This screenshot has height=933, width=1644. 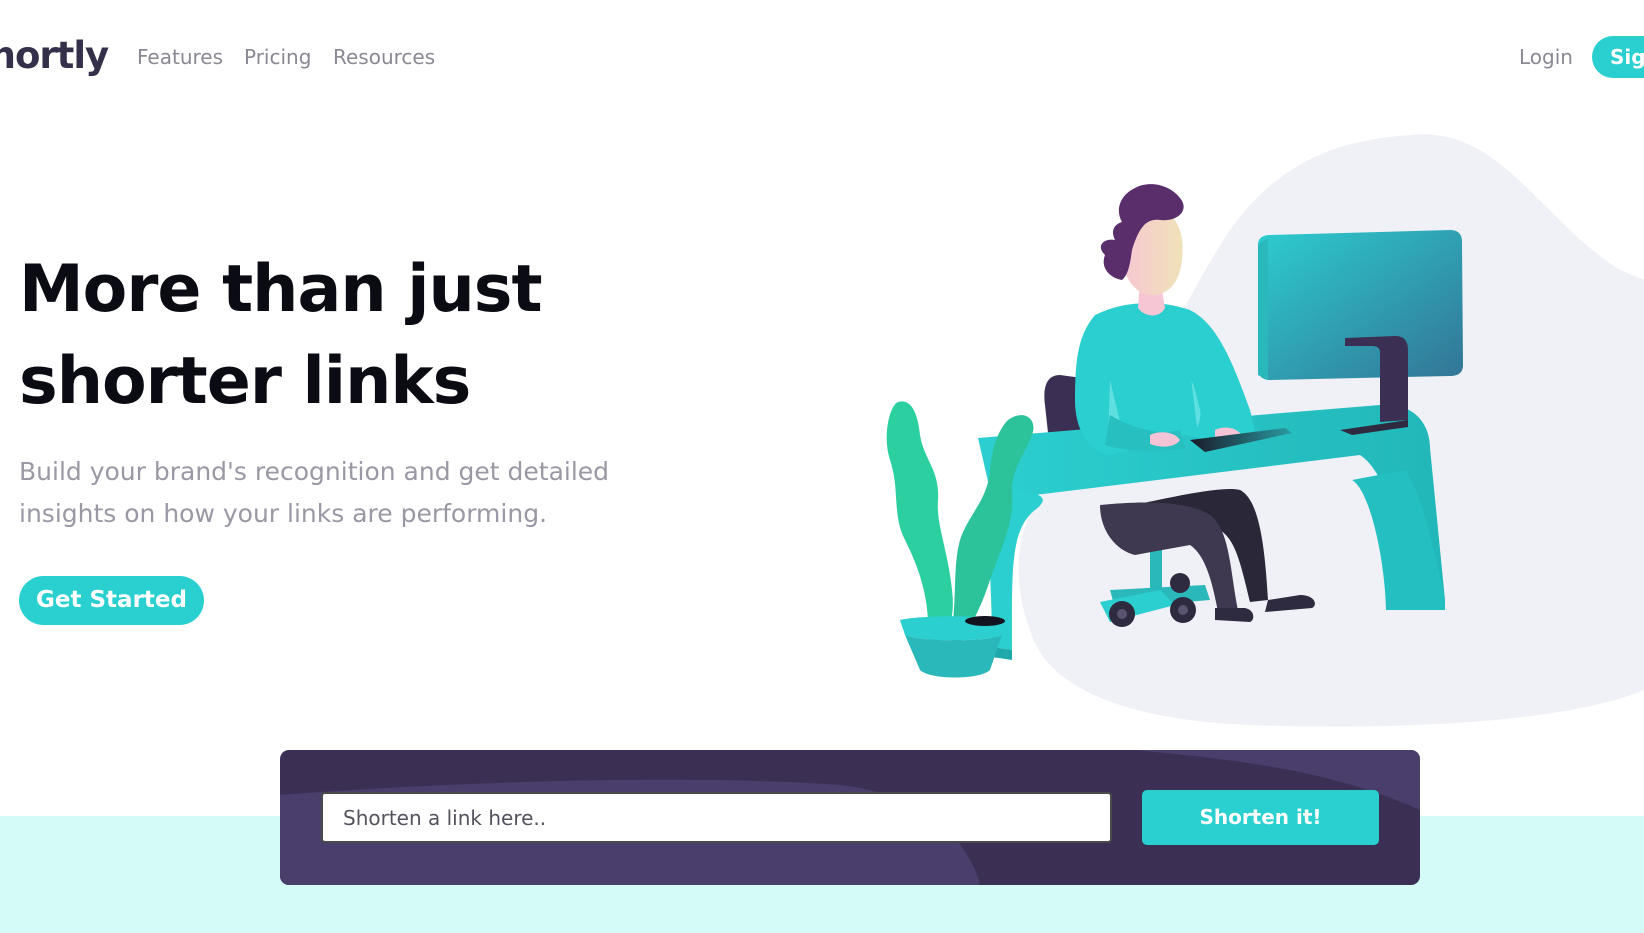 I want to click on signup-button: Sign Up, so click(x=1618, y=57).